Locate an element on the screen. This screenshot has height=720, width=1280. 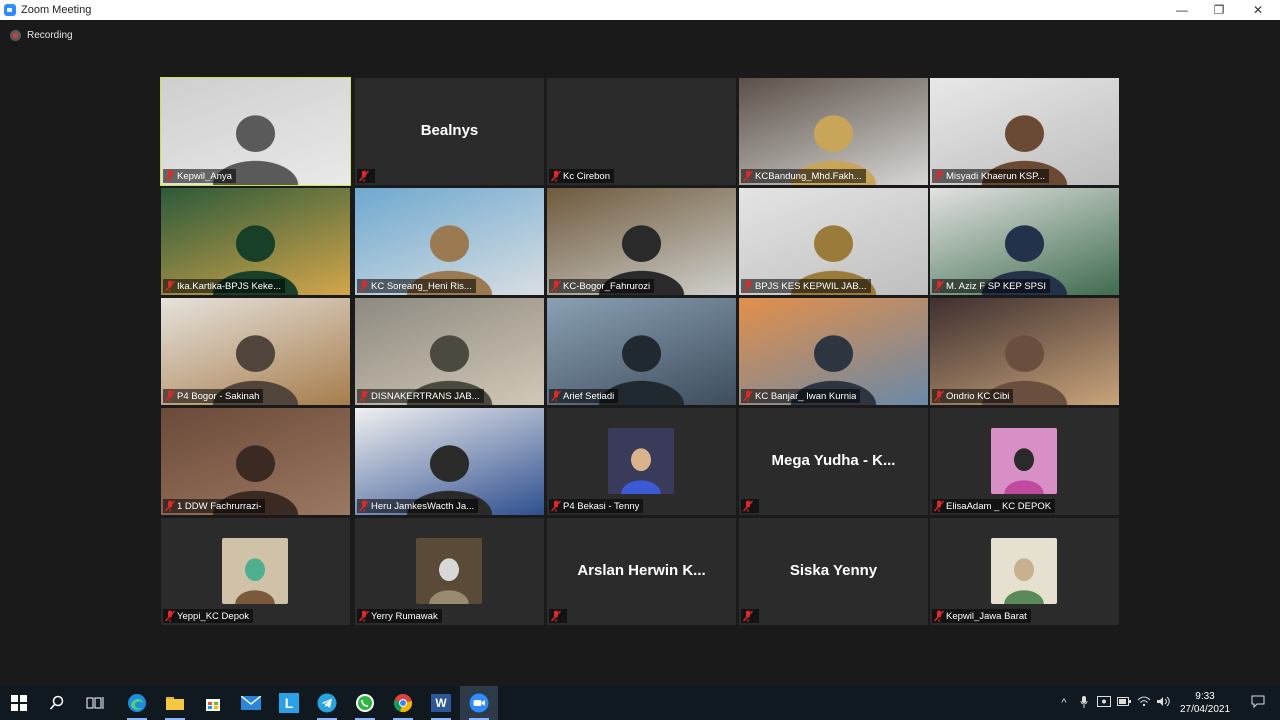
participant-tile: Kepwil_Jawa Barat is located at coordinates (1024, 571).